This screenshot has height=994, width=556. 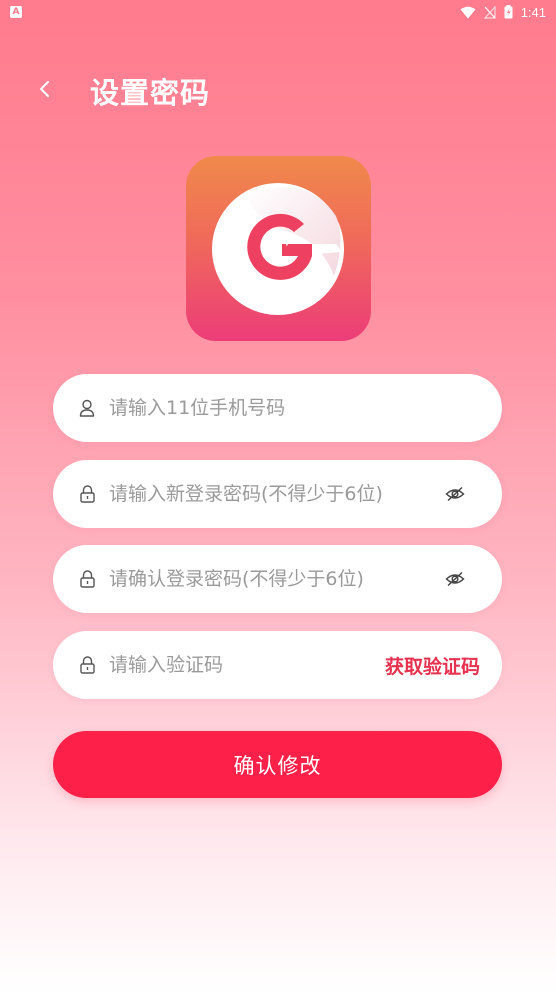 I want to click on chevron-left-icon, so click(x=44, y=89).